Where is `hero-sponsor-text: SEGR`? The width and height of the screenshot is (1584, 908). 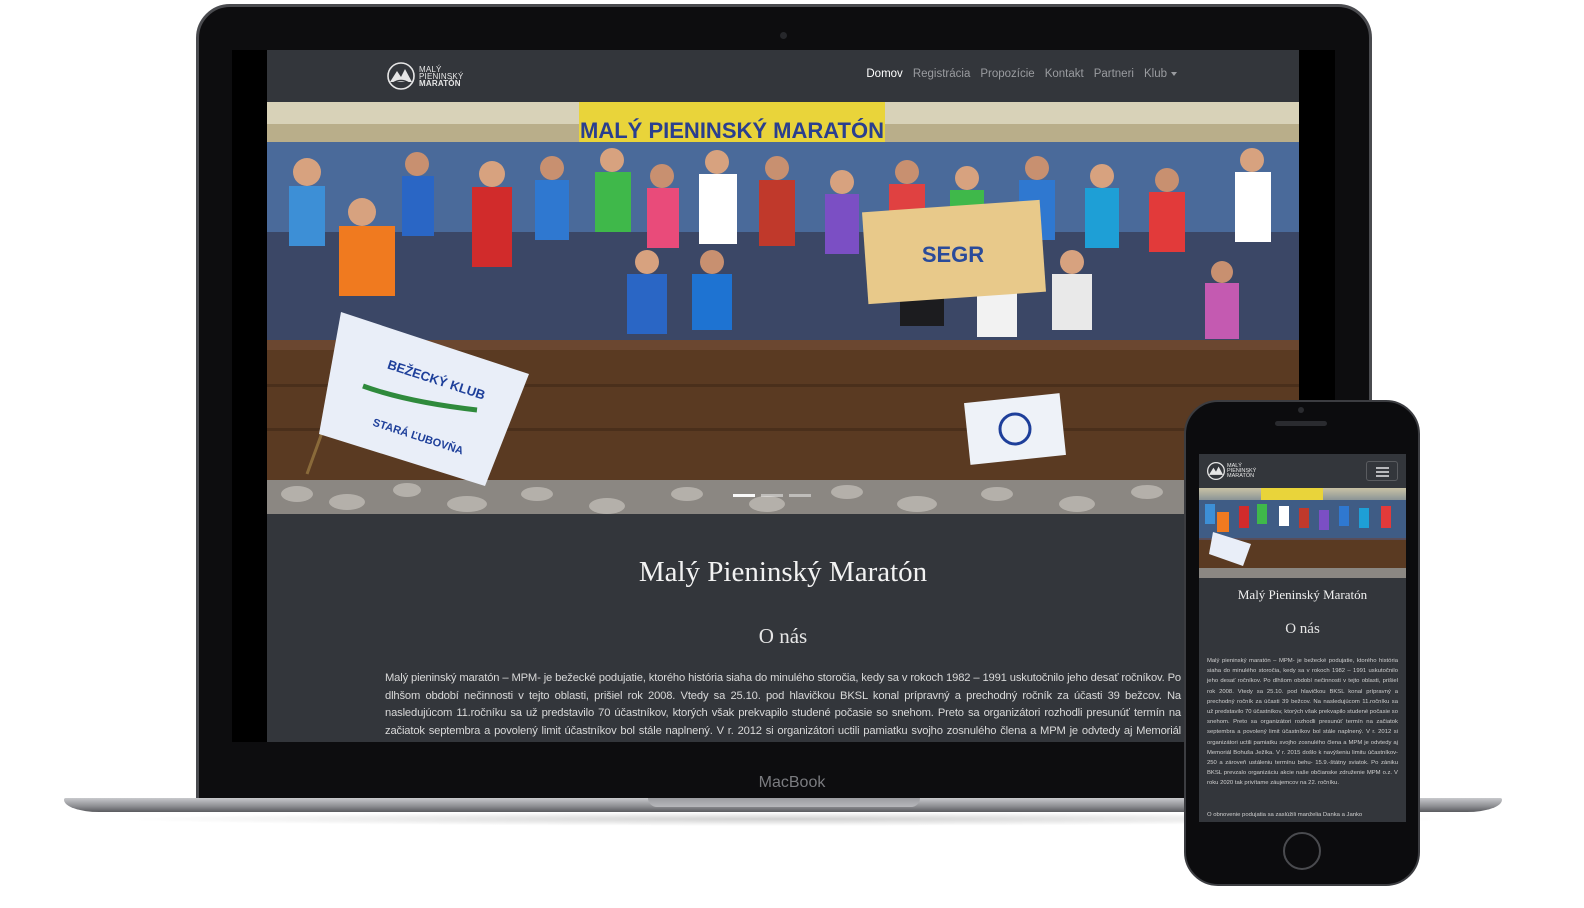 hero-sponsor-text: SEGR is located at coordinates (953, 254).